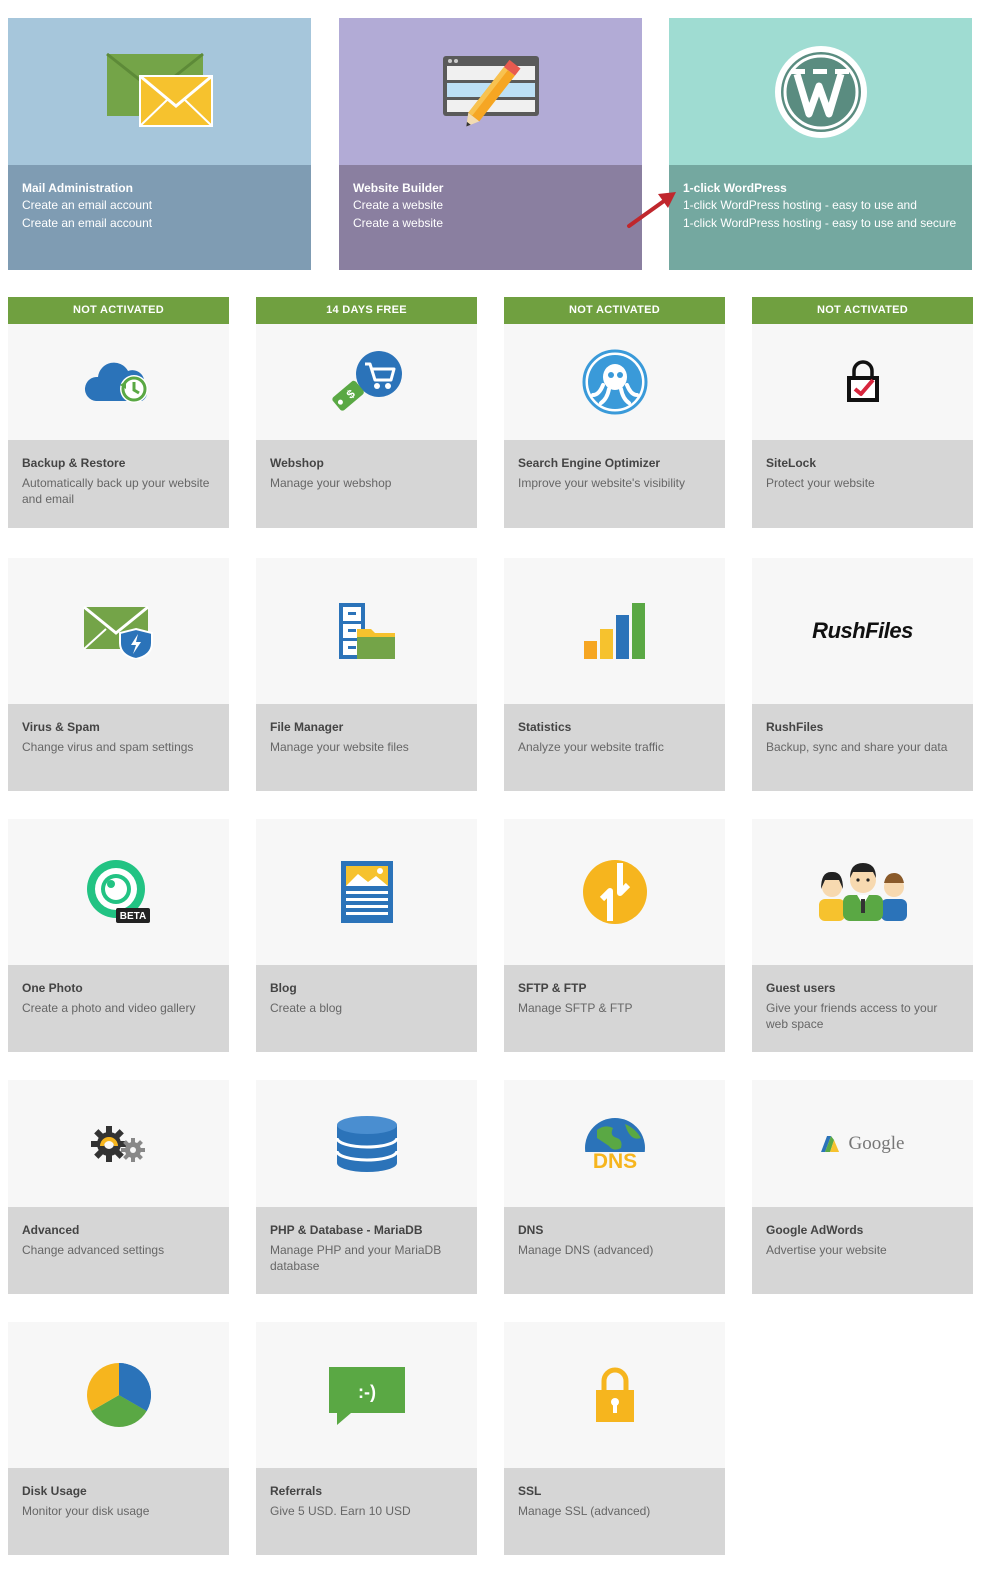 The width and height of the screenshot is (1000, 1592). I want to click on tile-description: Manage PHP and your MariaDB database, so click(356, 1258).